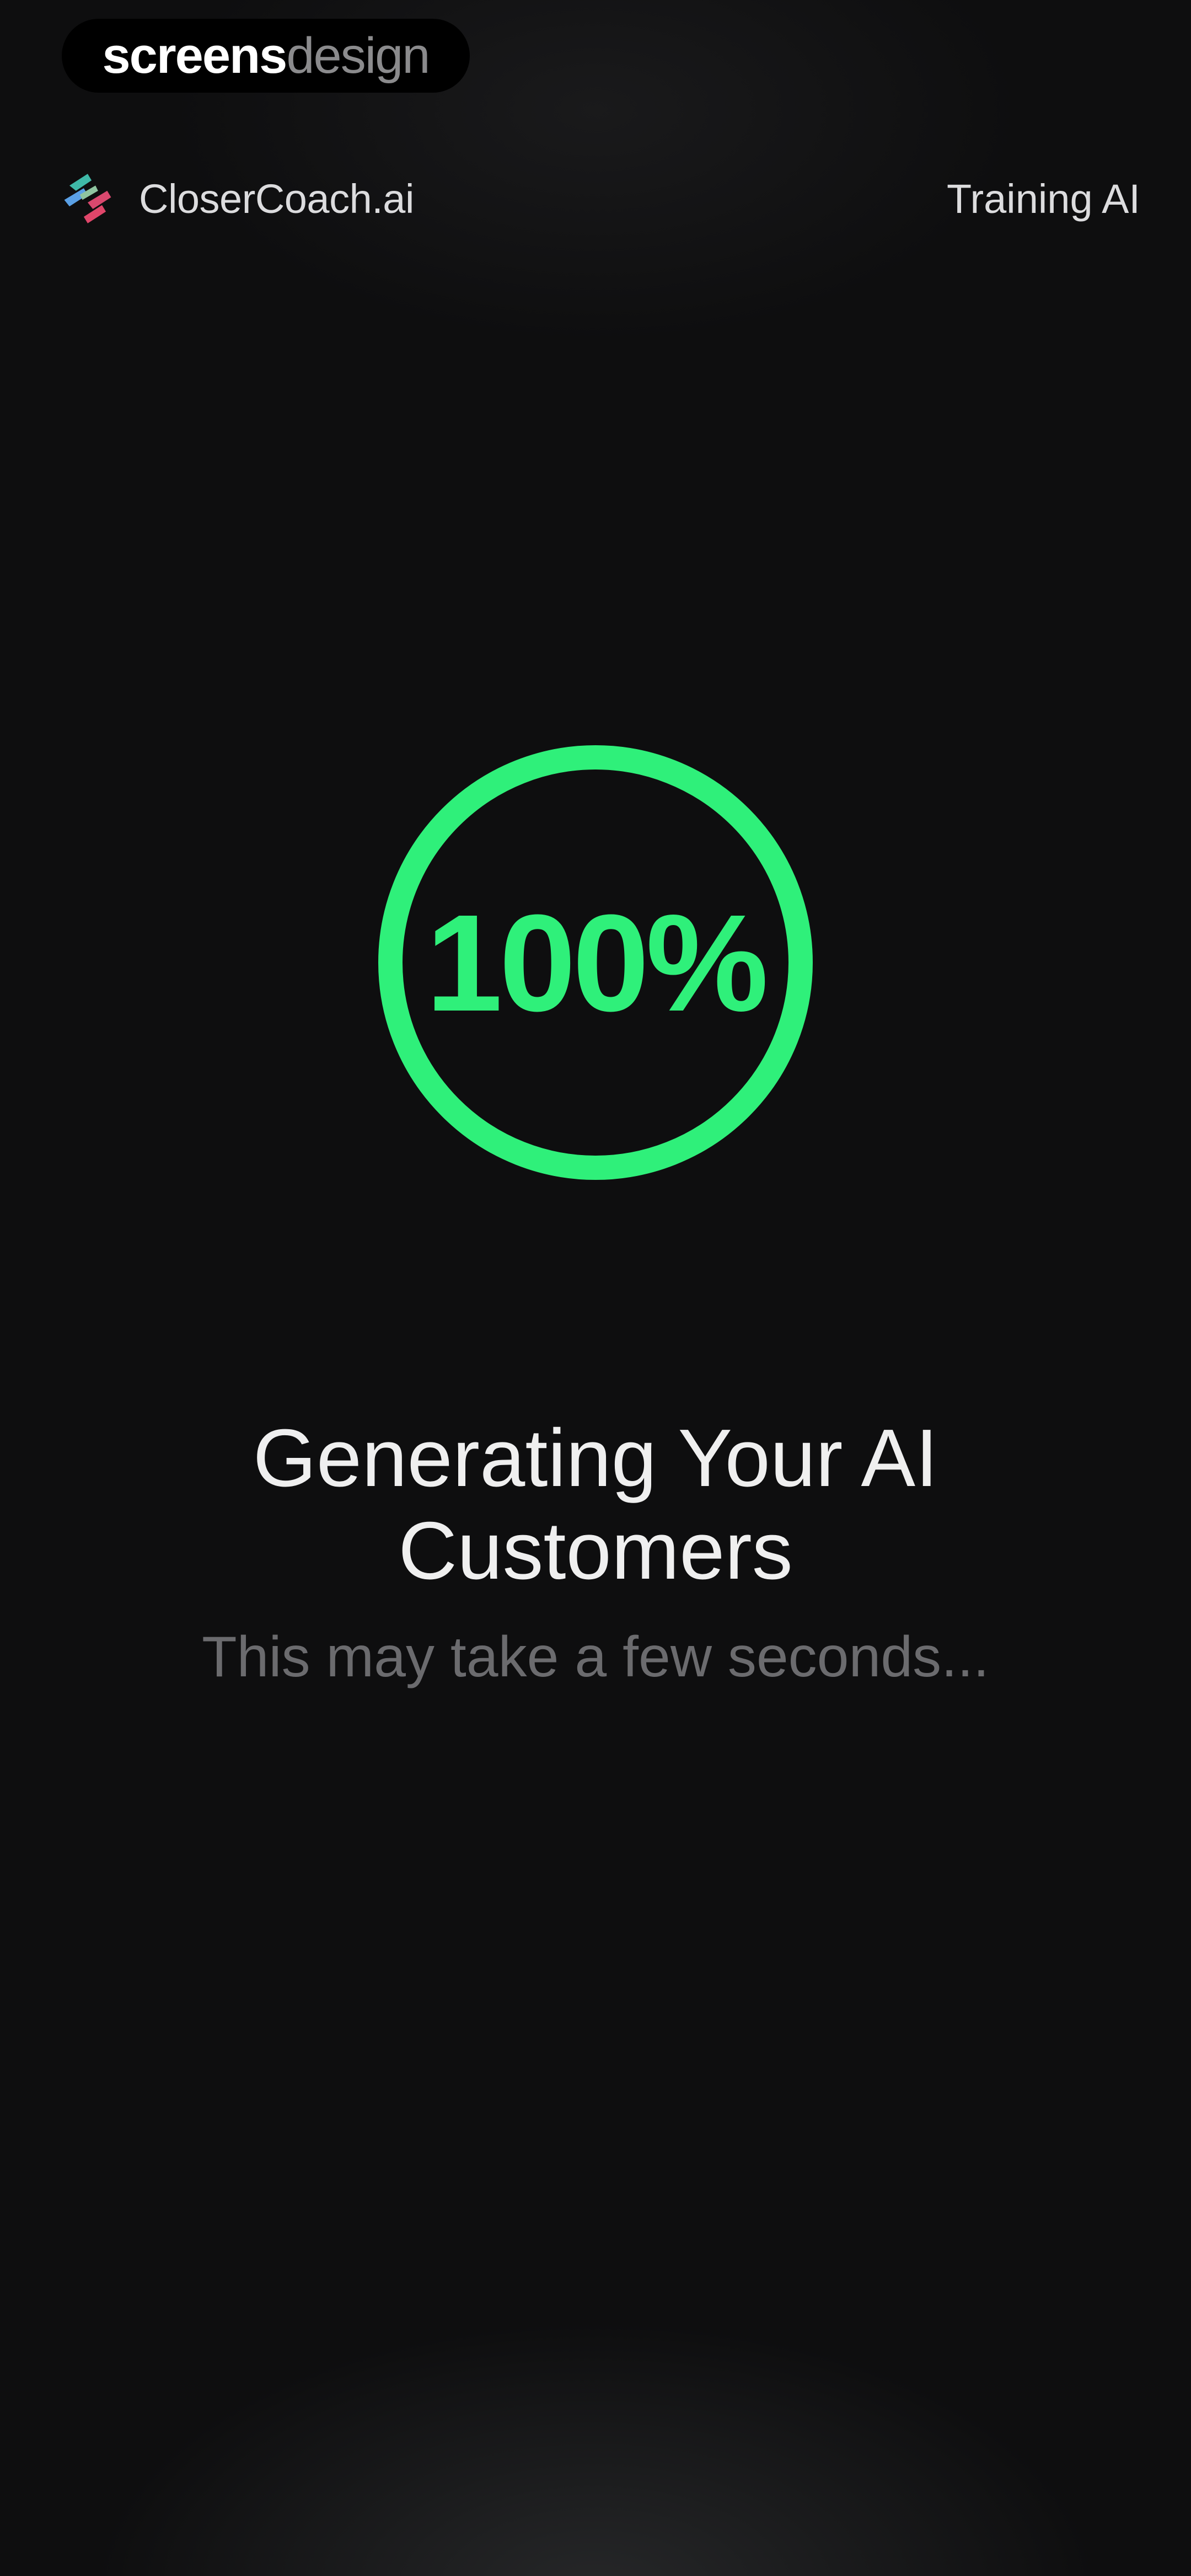 This screenshot has width=1191, height=2576. I want to click on screensdesign-watermark: screens design, so click(266, 56).